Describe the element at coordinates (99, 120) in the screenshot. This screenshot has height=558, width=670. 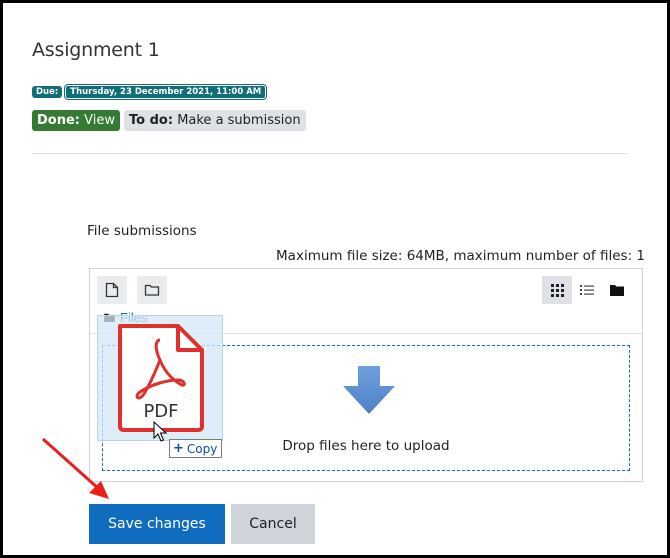
I see `done-value: View` at that location.